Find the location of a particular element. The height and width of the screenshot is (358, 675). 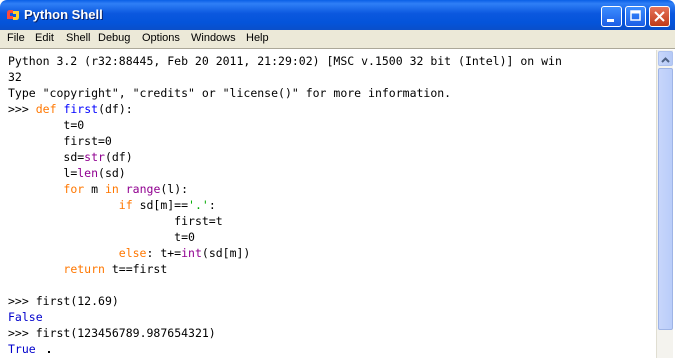

builtin-str: str is located at coordinates (94, 157).